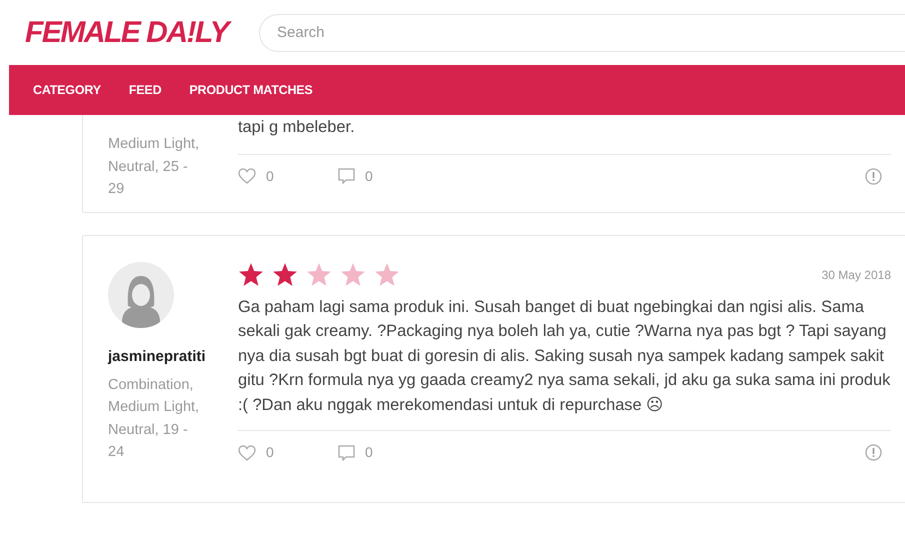  What do you see at coordinates (856, 275) in the screenshot?
I see `review-date: 30 May 2018` at bounding box center [856, 275].